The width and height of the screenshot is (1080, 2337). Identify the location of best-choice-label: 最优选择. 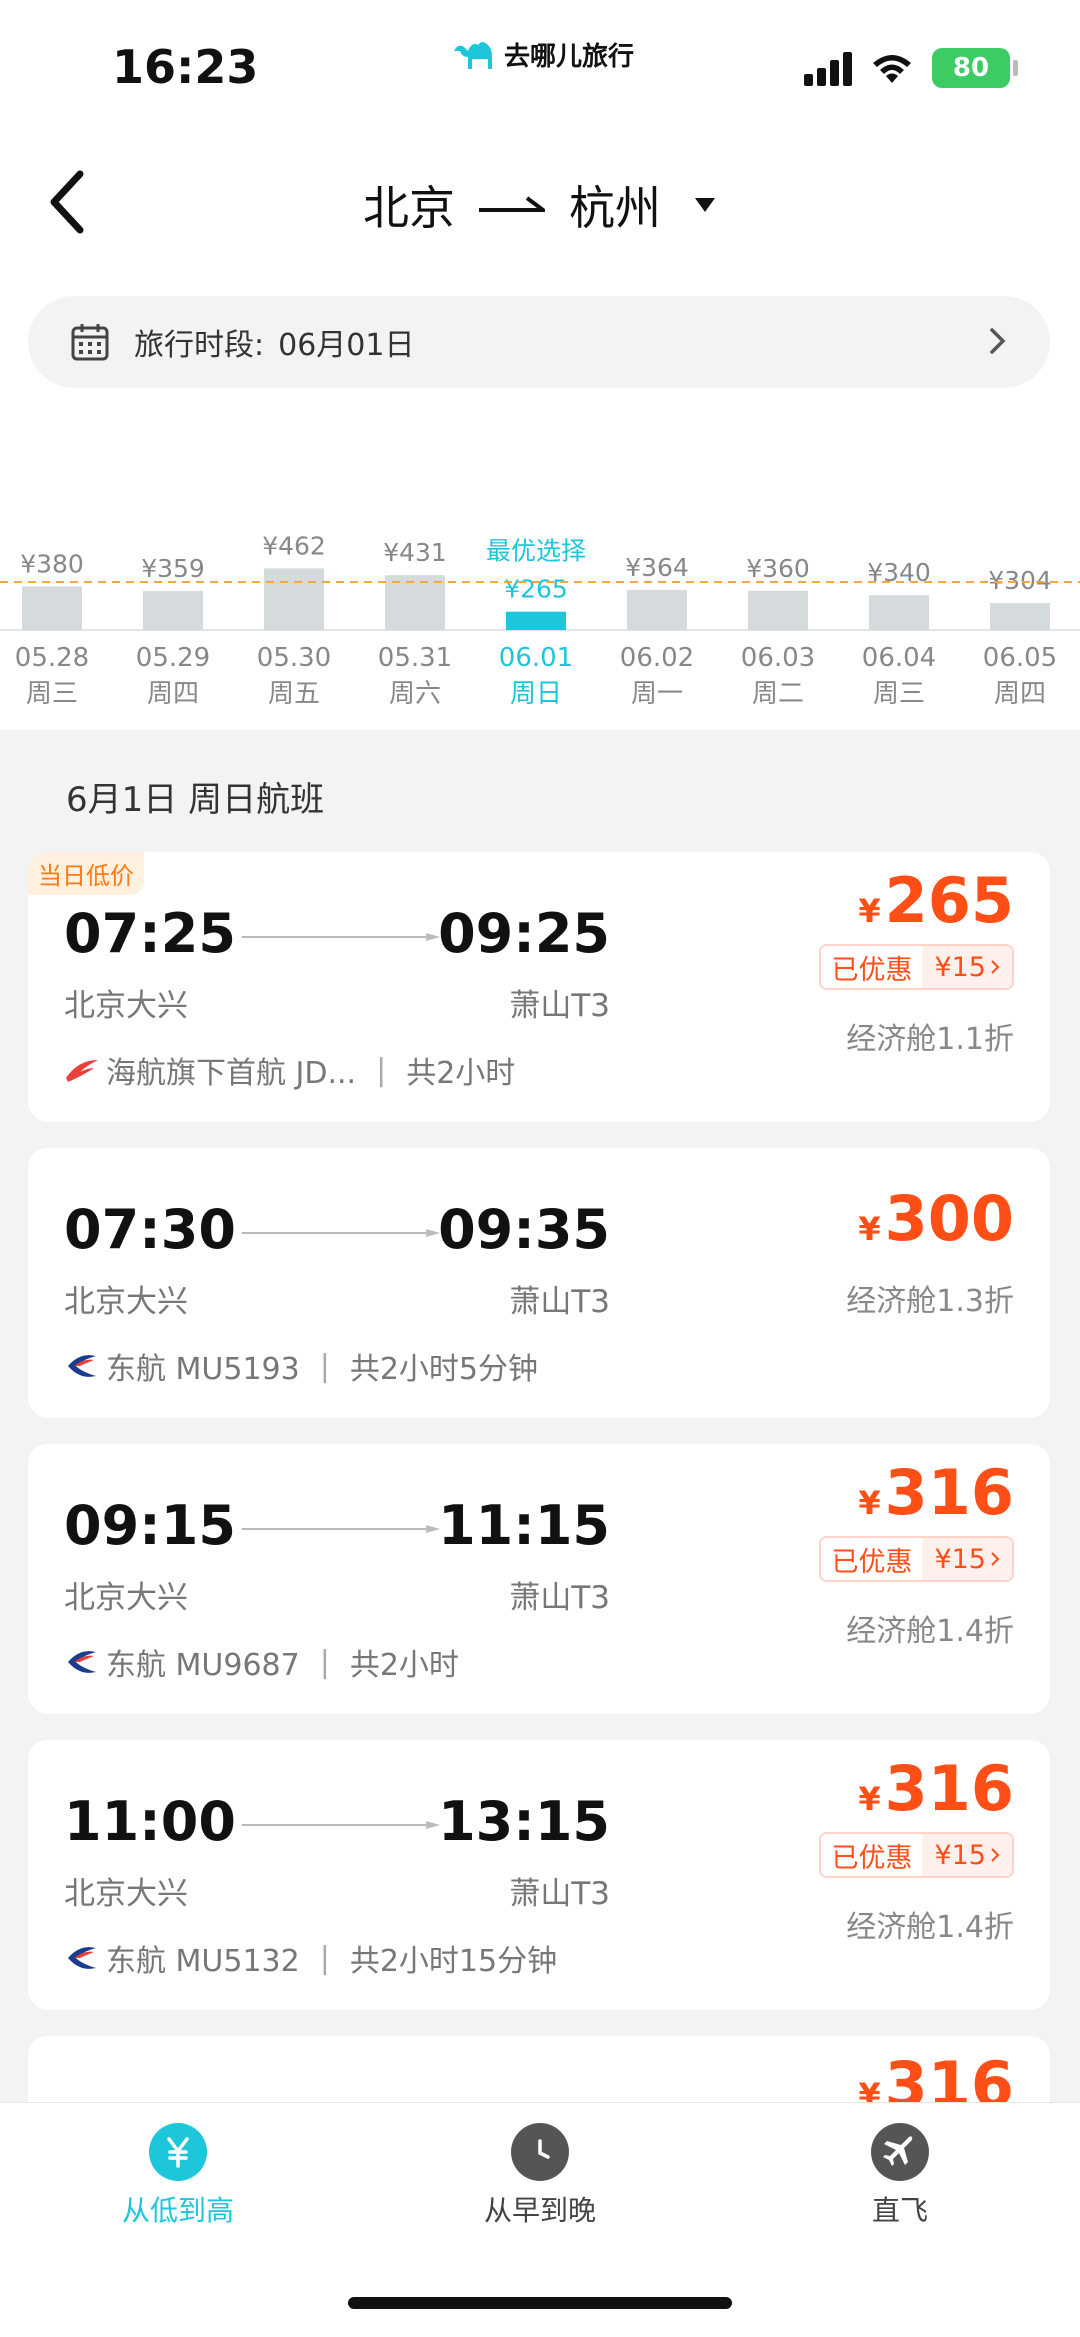
(536, 551).